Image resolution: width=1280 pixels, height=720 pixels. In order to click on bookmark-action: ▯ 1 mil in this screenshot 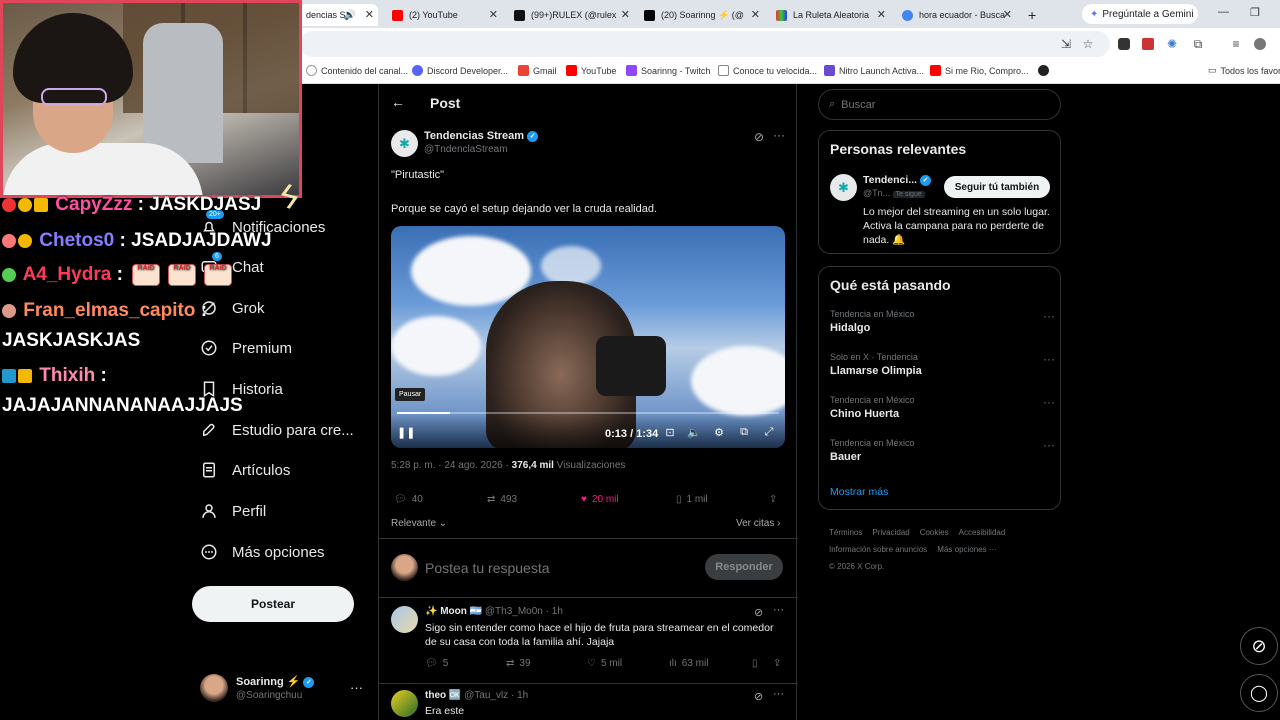, I will do `click(692, 499)`.